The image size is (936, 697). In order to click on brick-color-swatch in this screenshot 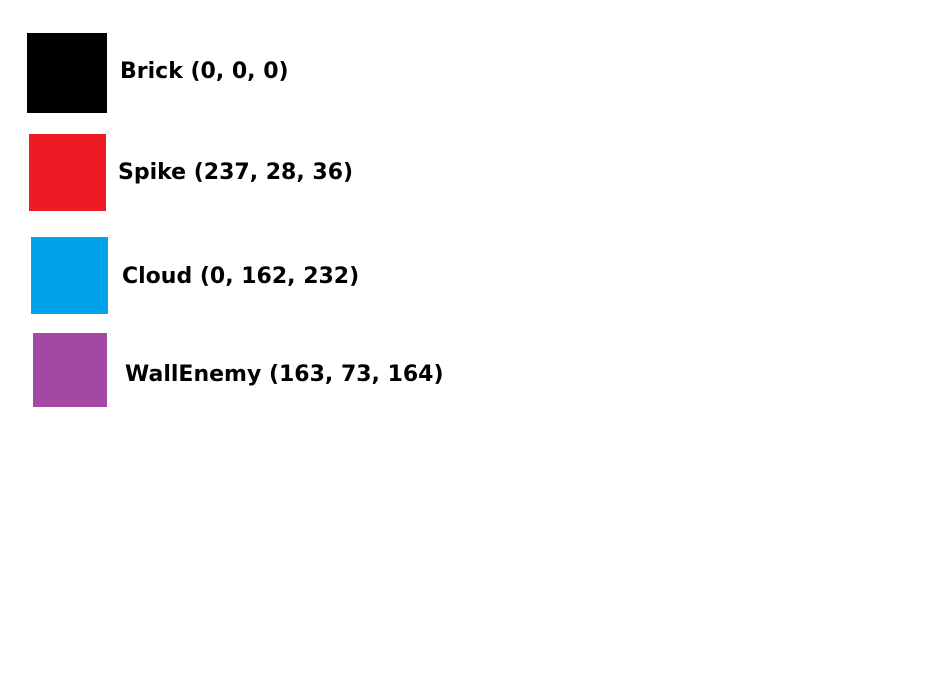, I will do `click(67, 73)`.